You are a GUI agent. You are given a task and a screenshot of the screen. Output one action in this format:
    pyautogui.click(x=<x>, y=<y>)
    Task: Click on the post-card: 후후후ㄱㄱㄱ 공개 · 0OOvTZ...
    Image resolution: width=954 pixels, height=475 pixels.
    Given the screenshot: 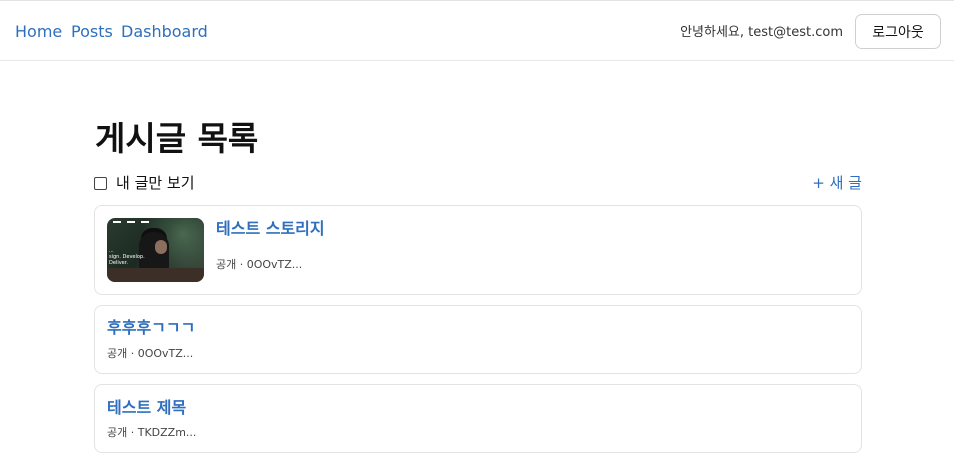 What is the action you would take?
    pyautogui.click(x=478, y=339)
    